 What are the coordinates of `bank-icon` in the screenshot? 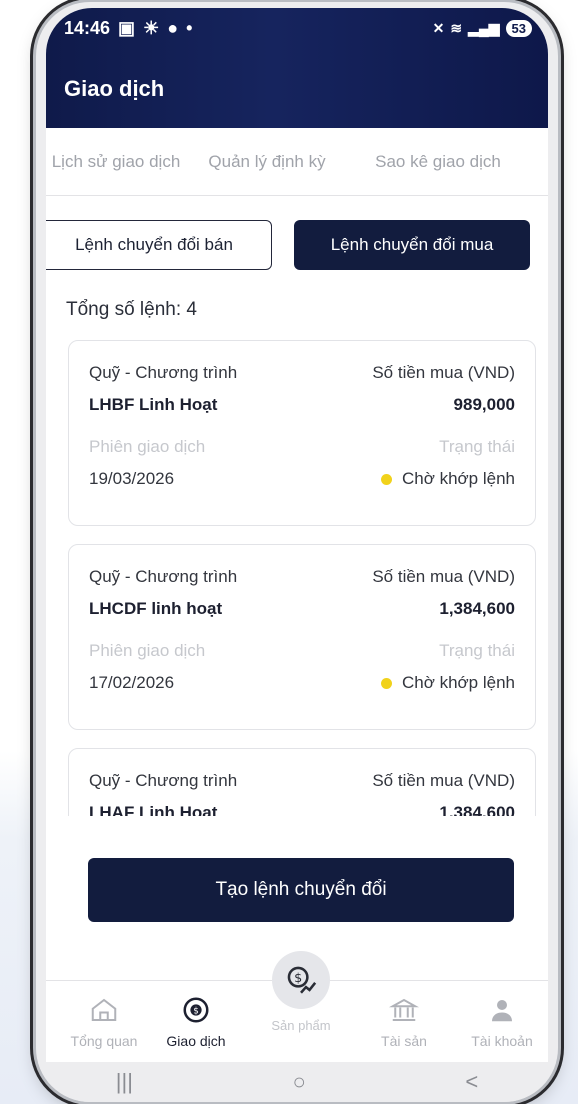 It's located at (404, 1009).